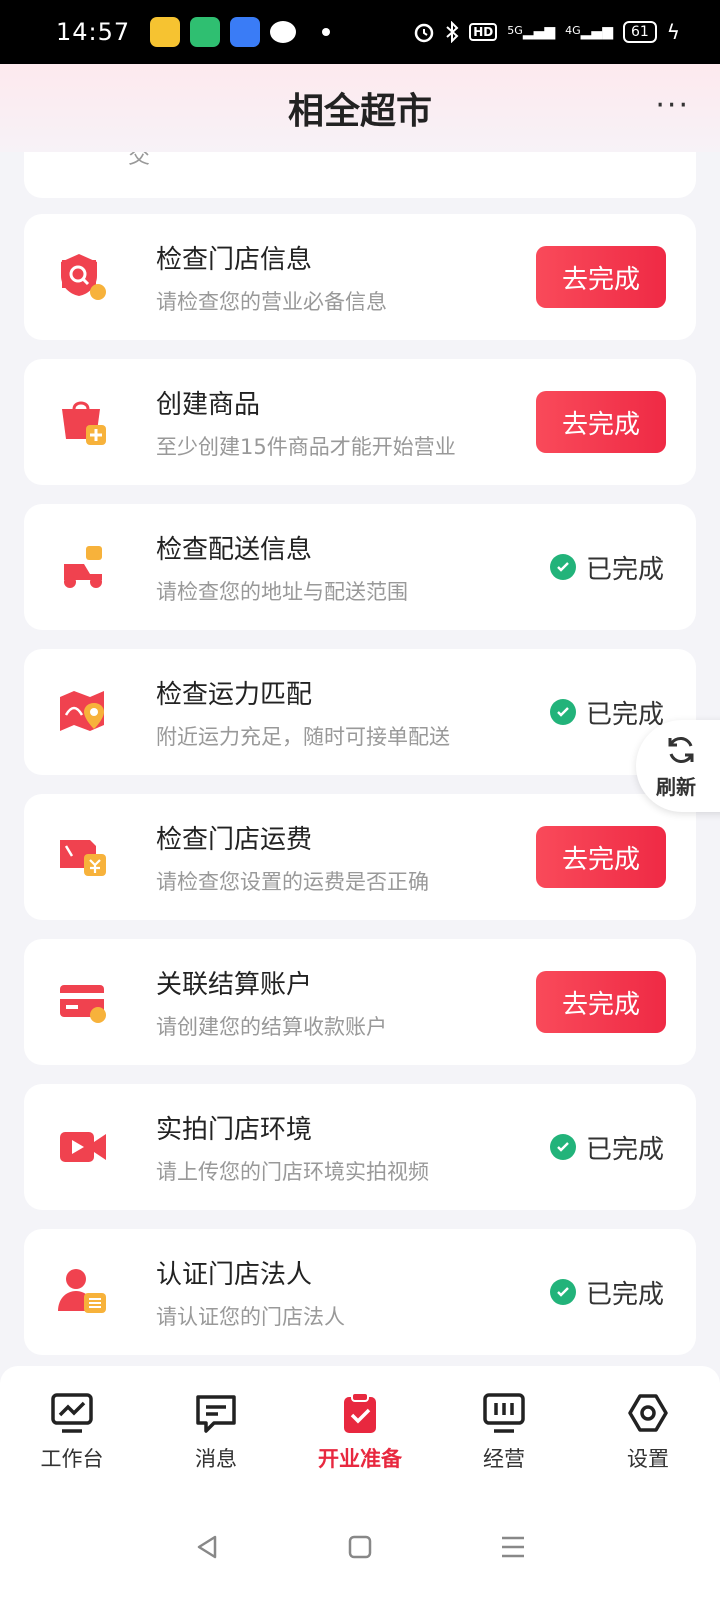  What do you see at coordinates (360, 277) in the screenshot?
I see `task-card: 检查门店信息 请检查您的营业必备信息 去完成` at bounding box center [360, 277].